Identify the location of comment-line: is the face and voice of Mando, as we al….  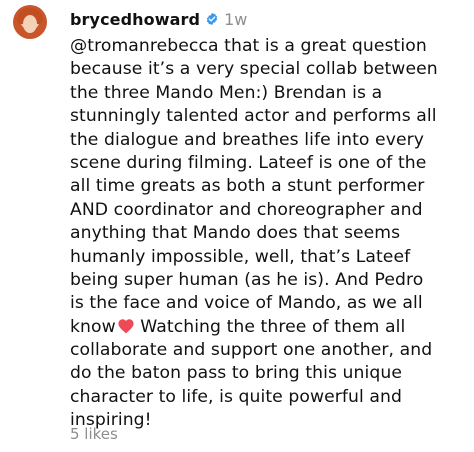
(246, 303).